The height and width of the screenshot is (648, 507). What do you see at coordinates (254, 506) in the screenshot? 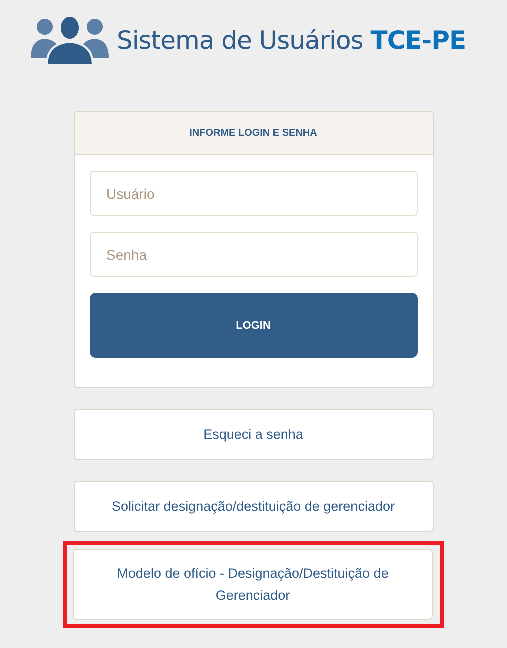
I see `link-button: Solicitar designação/destituição de gerenciador` at bounding box center [254, 506].